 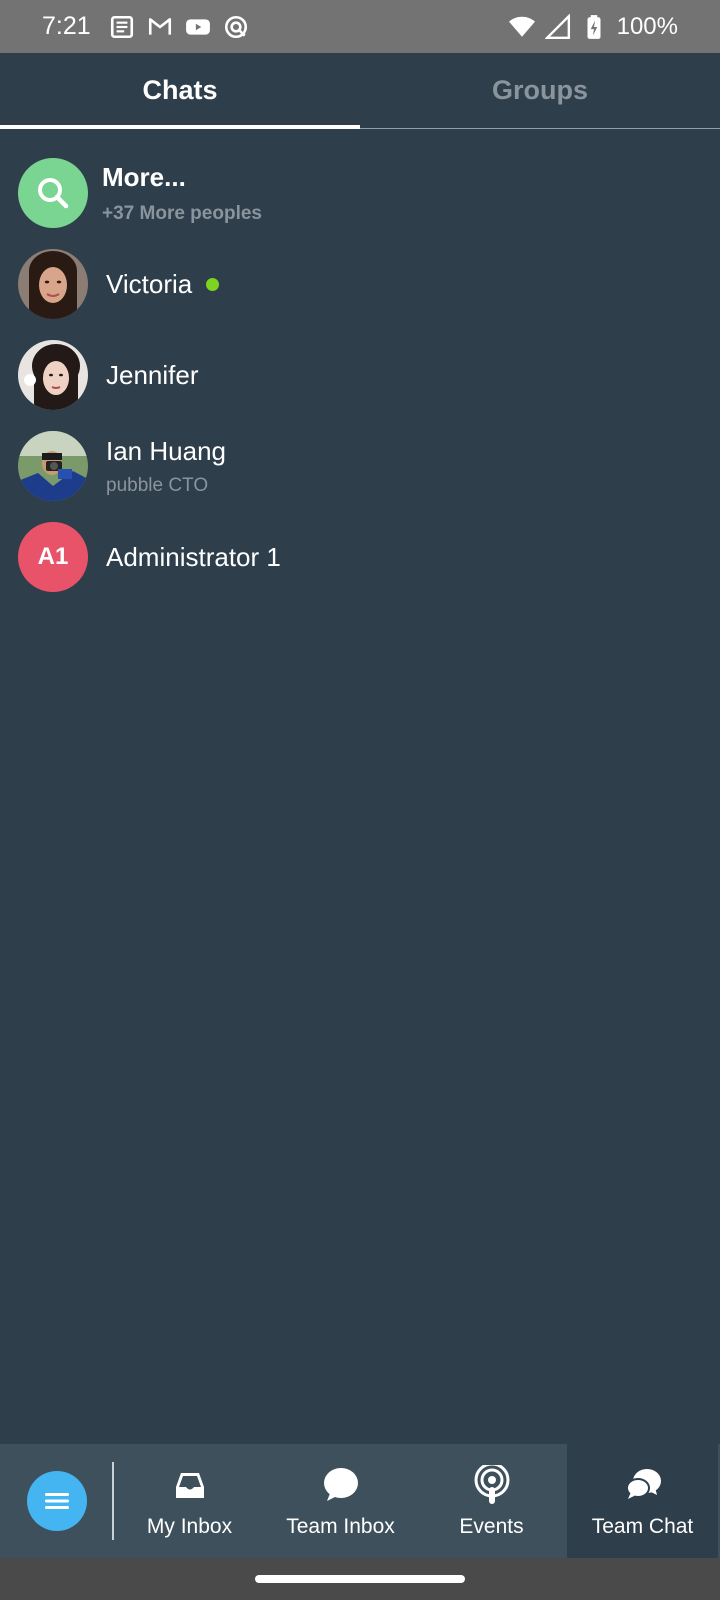 What do you see at coordinates (647, 26) in the screenshot?
I see `battery-percentage: 100%` at bounding box center [647, 26].